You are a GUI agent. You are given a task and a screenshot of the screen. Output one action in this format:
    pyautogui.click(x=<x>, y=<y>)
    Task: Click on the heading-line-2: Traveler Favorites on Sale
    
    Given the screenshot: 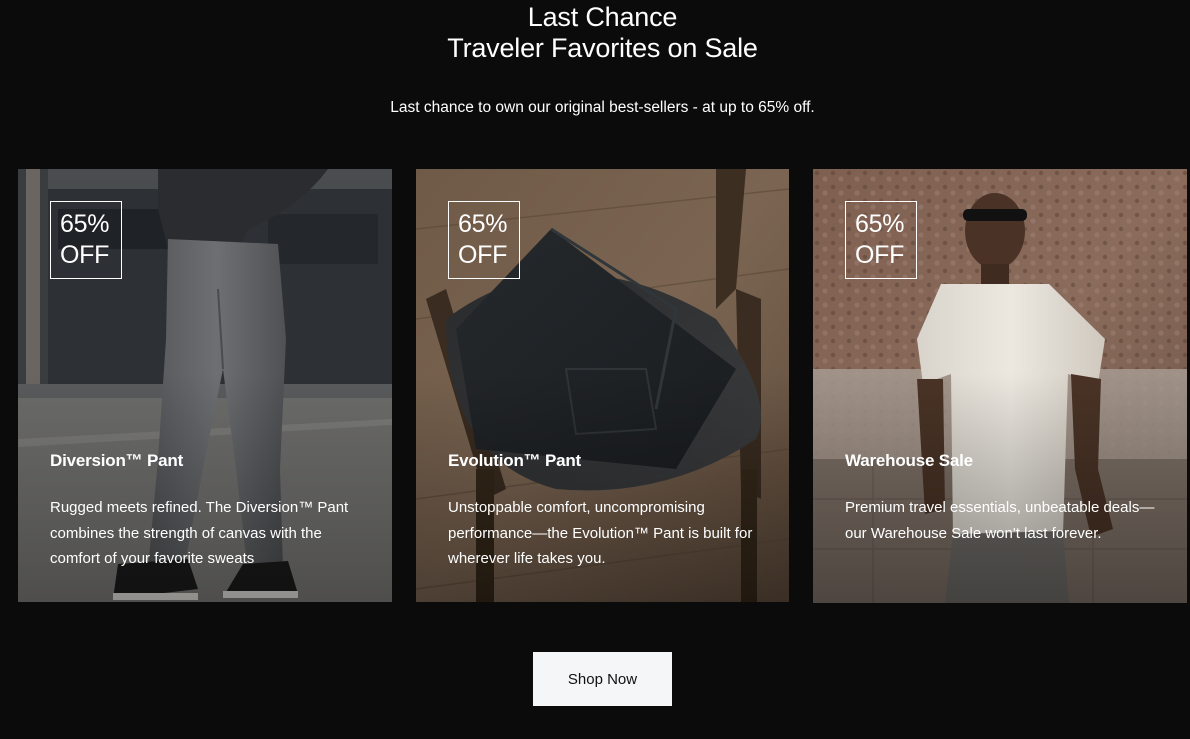 What is the action you would take?
    pyautogui.click(x=602, y=48)
    